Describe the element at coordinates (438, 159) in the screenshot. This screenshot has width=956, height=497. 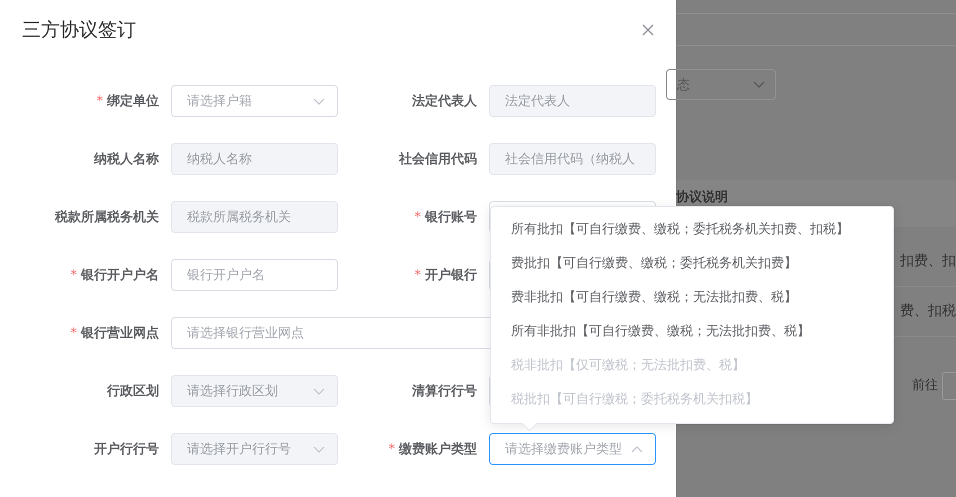
I see `field-label-text: 社会信用代码` at that location.